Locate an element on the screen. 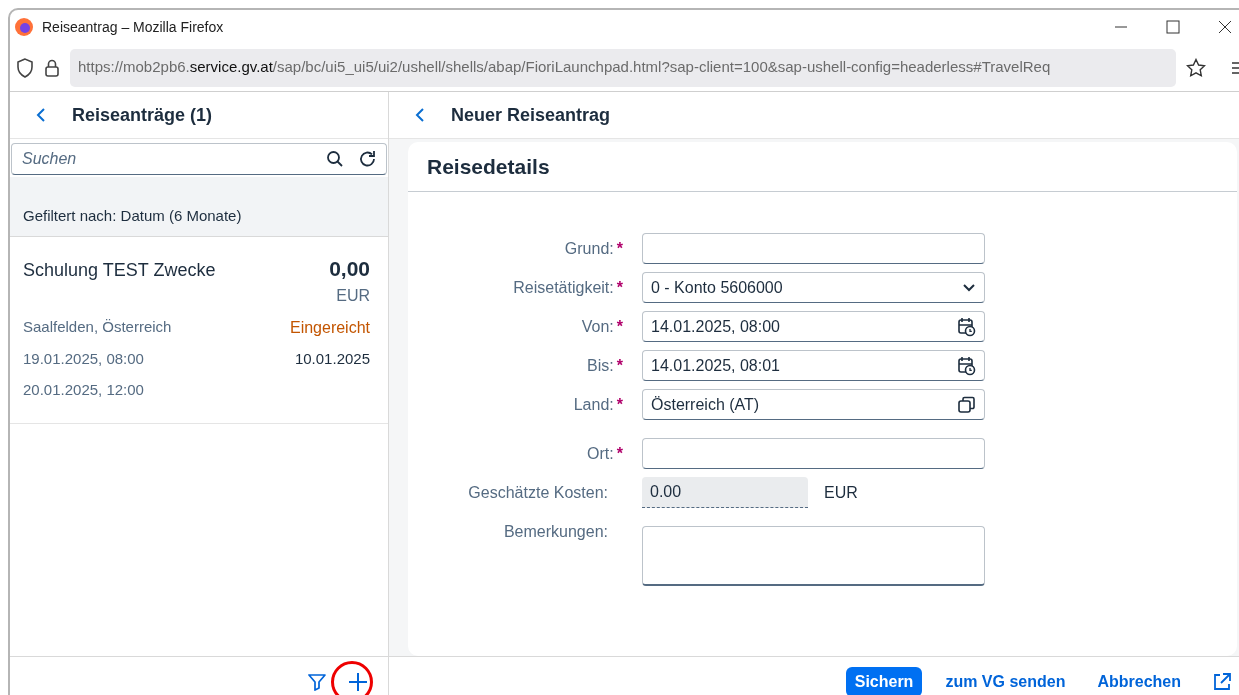 The image size is (1239, 695). window-title: Reiseantrag – Mozilla Firefox is located at coordinates (133, 27).